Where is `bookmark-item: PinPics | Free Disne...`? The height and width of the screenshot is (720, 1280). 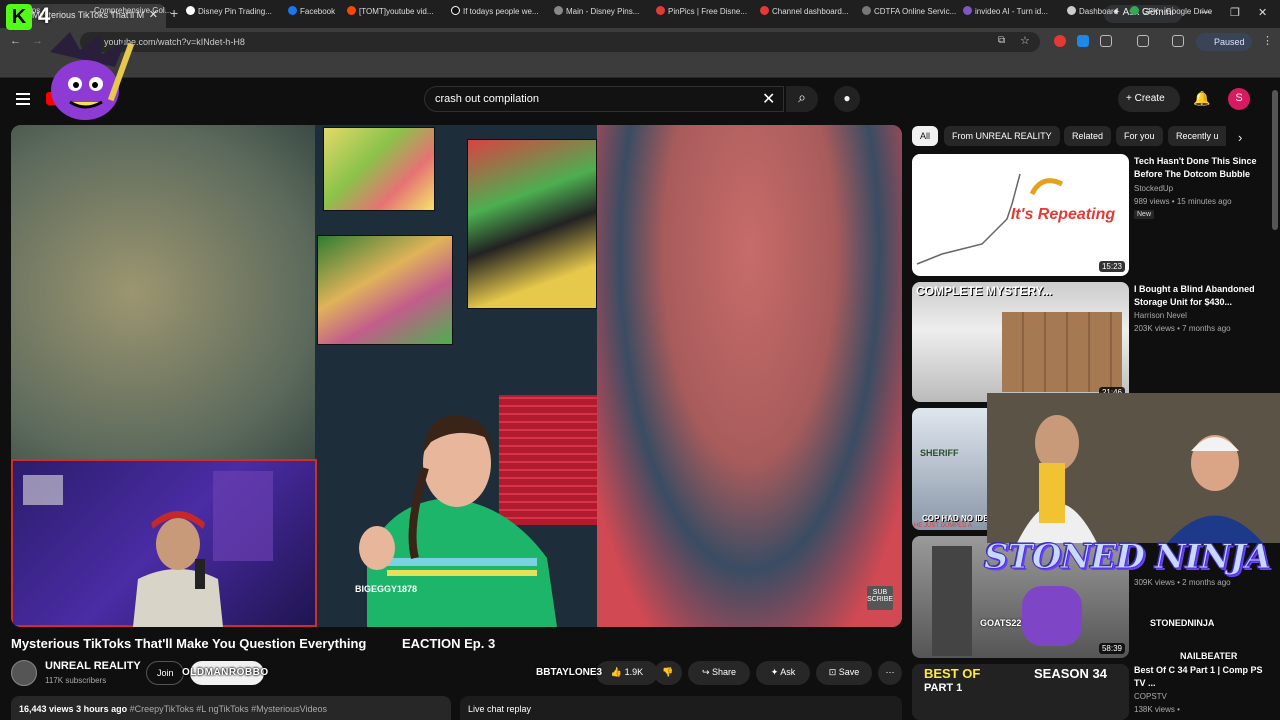
bookmark-item: PinPics | Free Disne... is located at coordinates (701, 11).